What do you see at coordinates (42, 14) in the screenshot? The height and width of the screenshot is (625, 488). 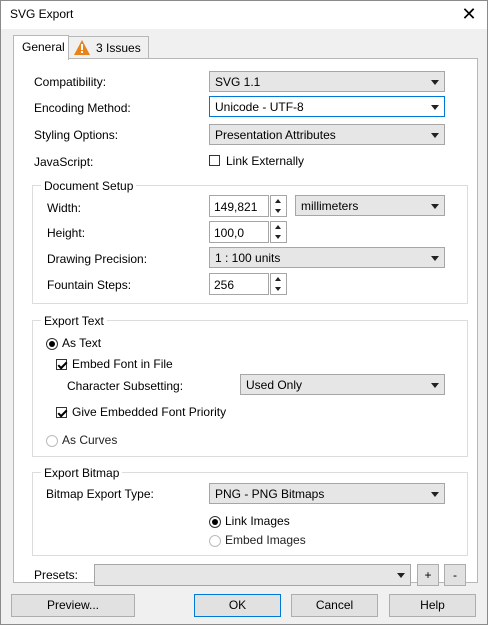 I see `window-title: SVG Export` at bounding box center [42, 14].